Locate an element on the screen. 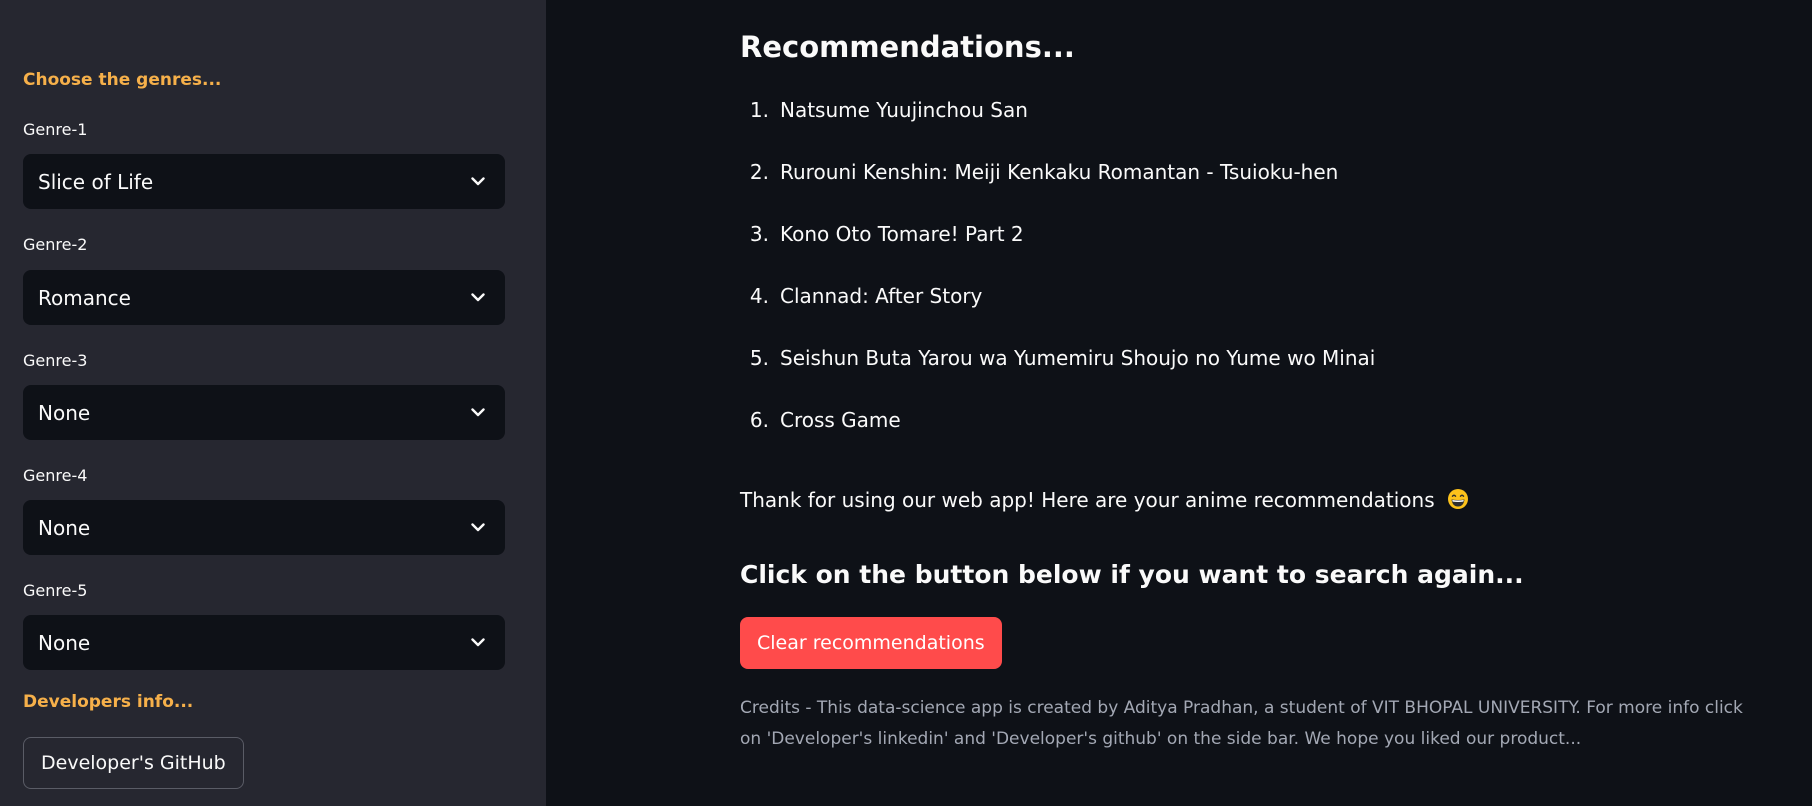  list-item: 4. Clannad: After Story is located at coordinates (1255, 315).